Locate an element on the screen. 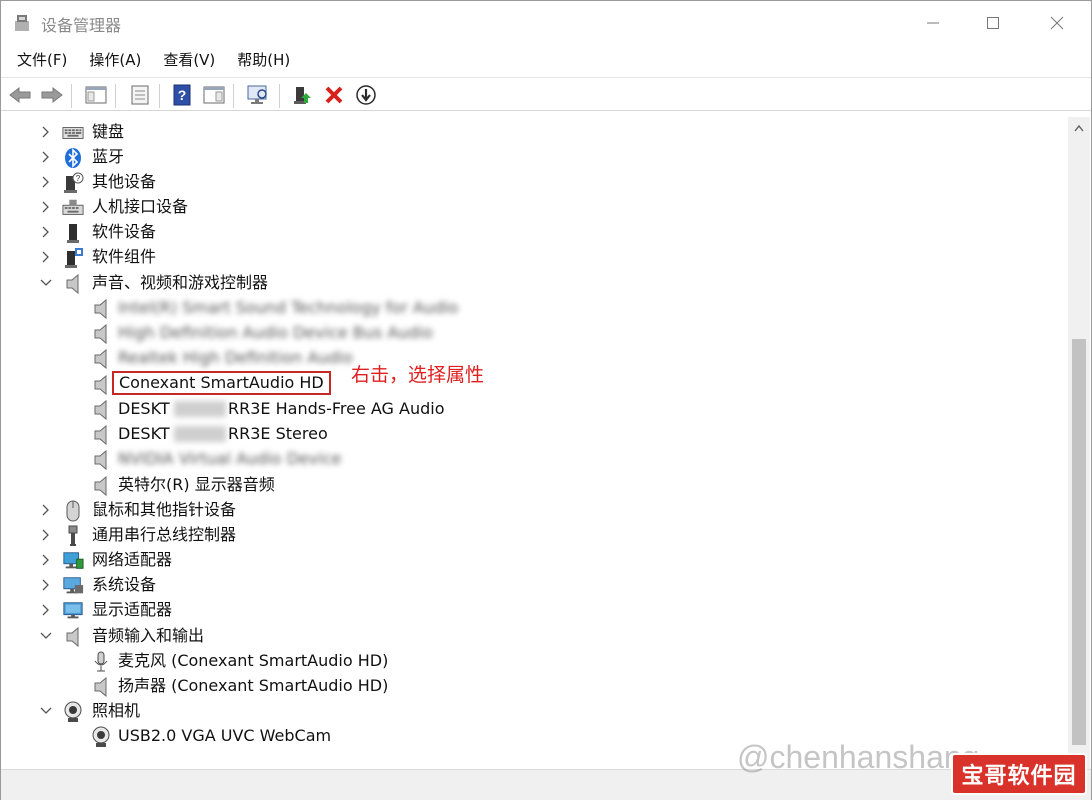  tree-item-usb-controllers: 通用串行总线控制器 is located at coordinates (534, 535).